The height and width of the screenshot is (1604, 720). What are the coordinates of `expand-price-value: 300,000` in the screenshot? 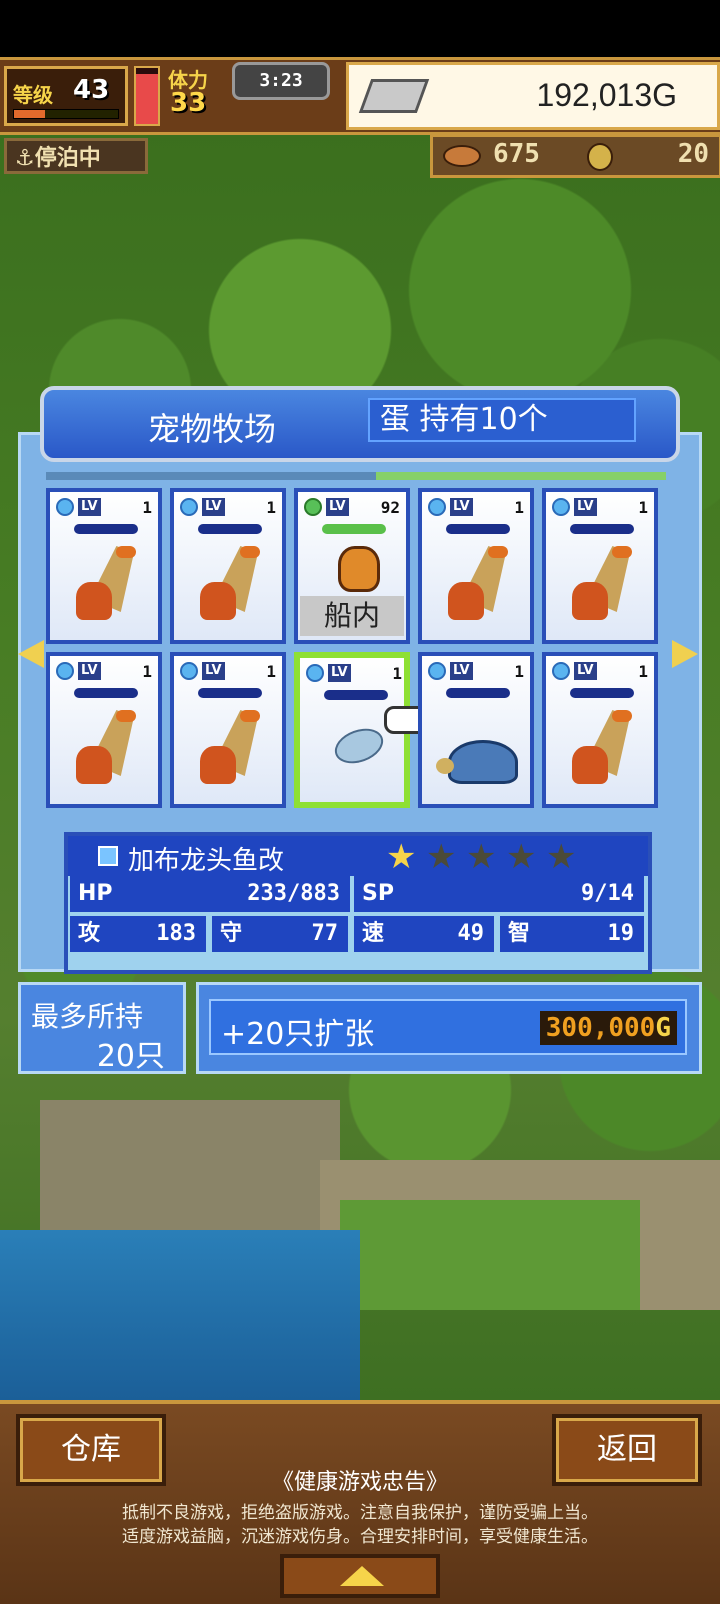 It's located at (600, 1028).